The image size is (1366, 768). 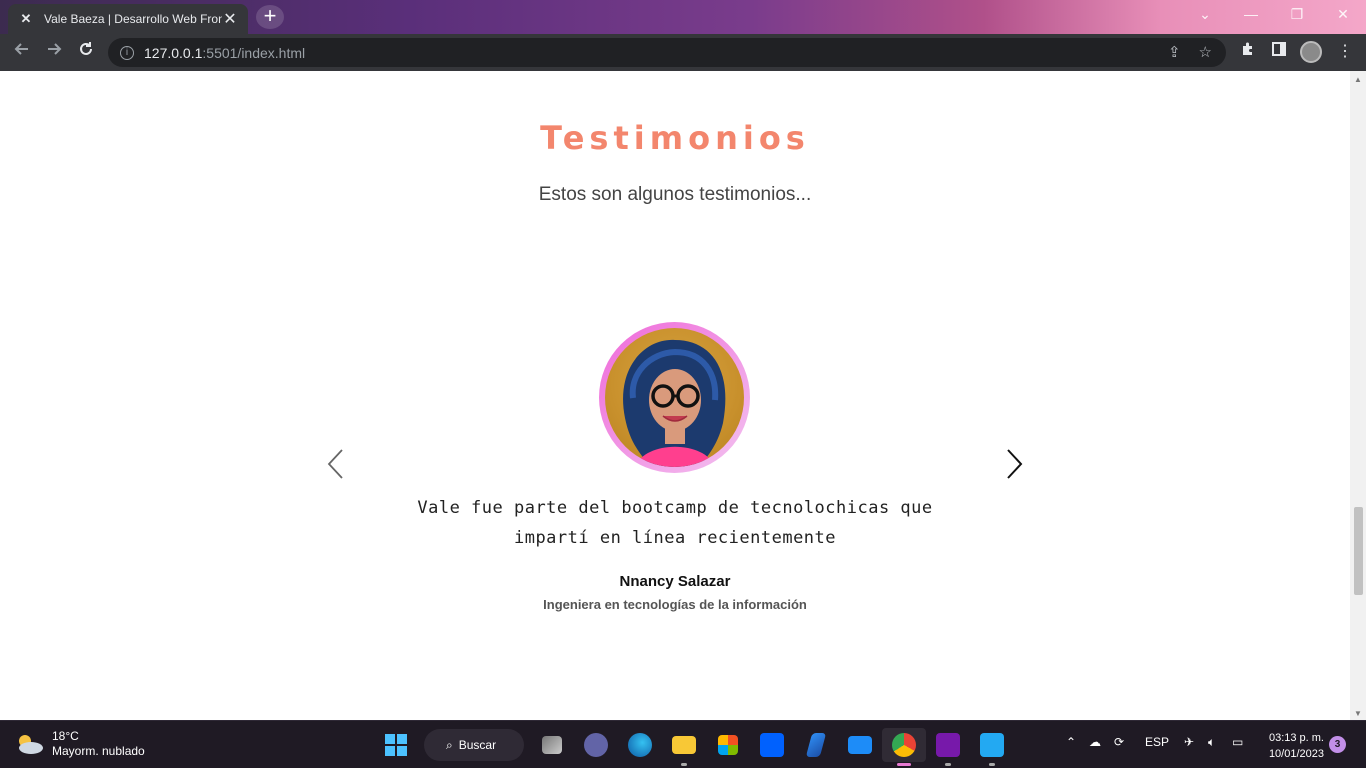 I want to click on carousel-next-button, so click(x=1014, y=464).